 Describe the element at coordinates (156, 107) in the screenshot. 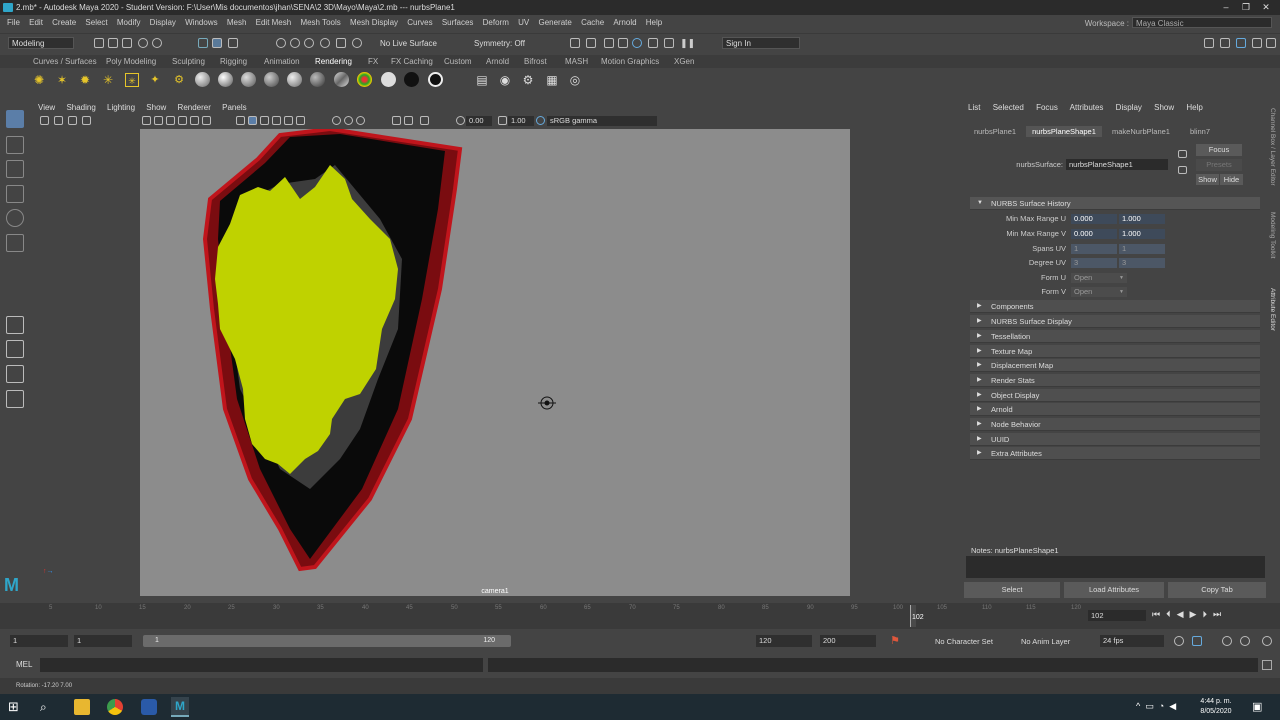

I see `vp-menu-show: Show` at that location.